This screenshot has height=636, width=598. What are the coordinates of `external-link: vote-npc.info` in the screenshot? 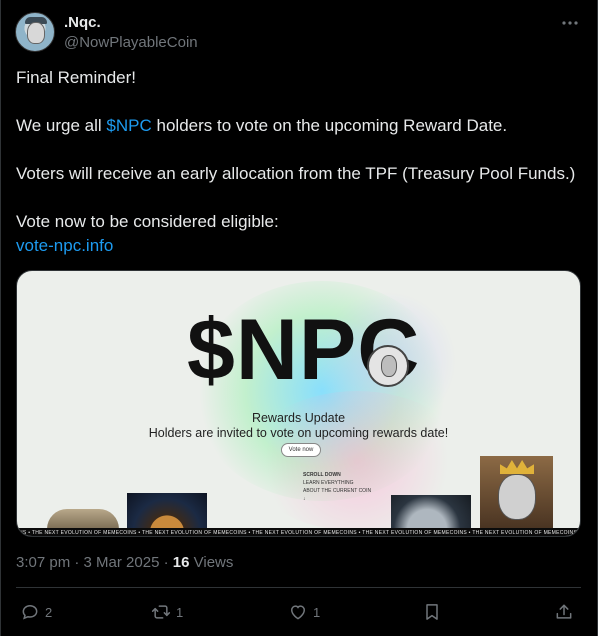 It's located at (64, 245).